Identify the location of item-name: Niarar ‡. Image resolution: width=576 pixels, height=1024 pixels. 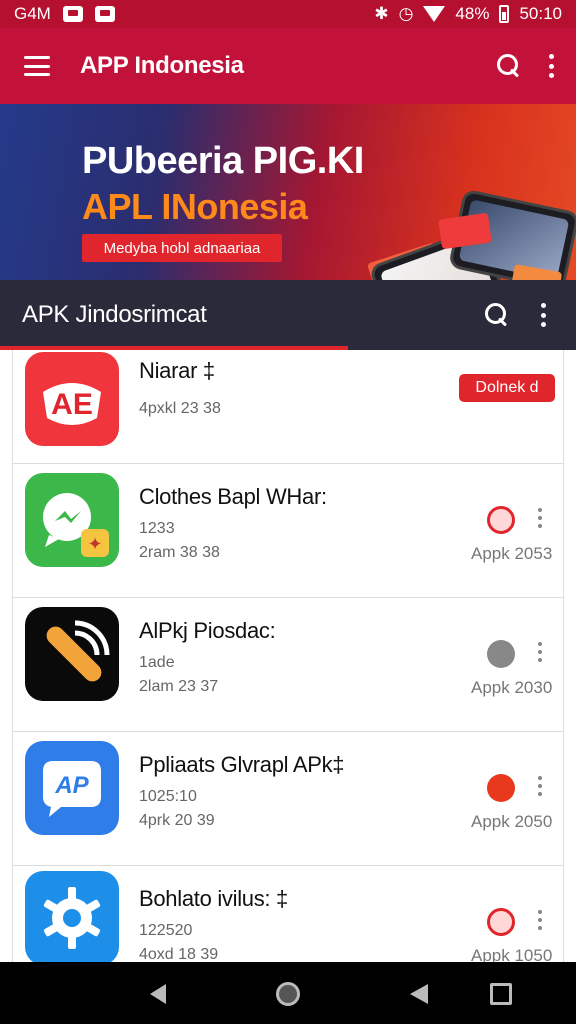
(177, 370).